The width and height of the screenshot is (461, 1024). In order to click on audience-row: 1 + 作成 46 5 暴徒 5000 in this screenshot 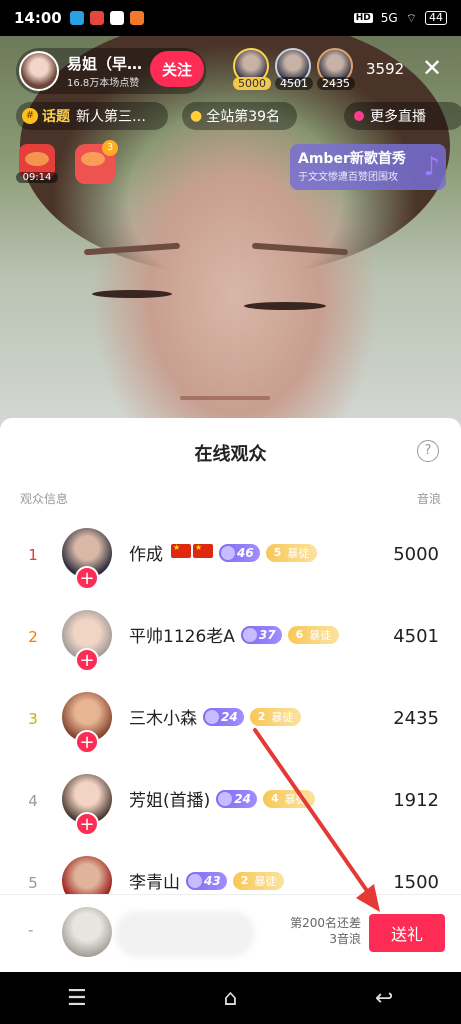, I will do `click(230, 559)`.